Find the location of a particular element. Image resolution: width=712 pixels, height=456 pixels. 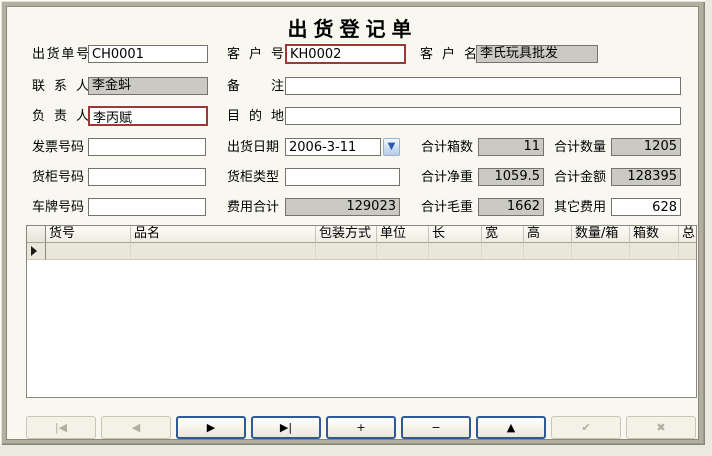

nav-next-button: ▶ is located at coordinates (211, 427).